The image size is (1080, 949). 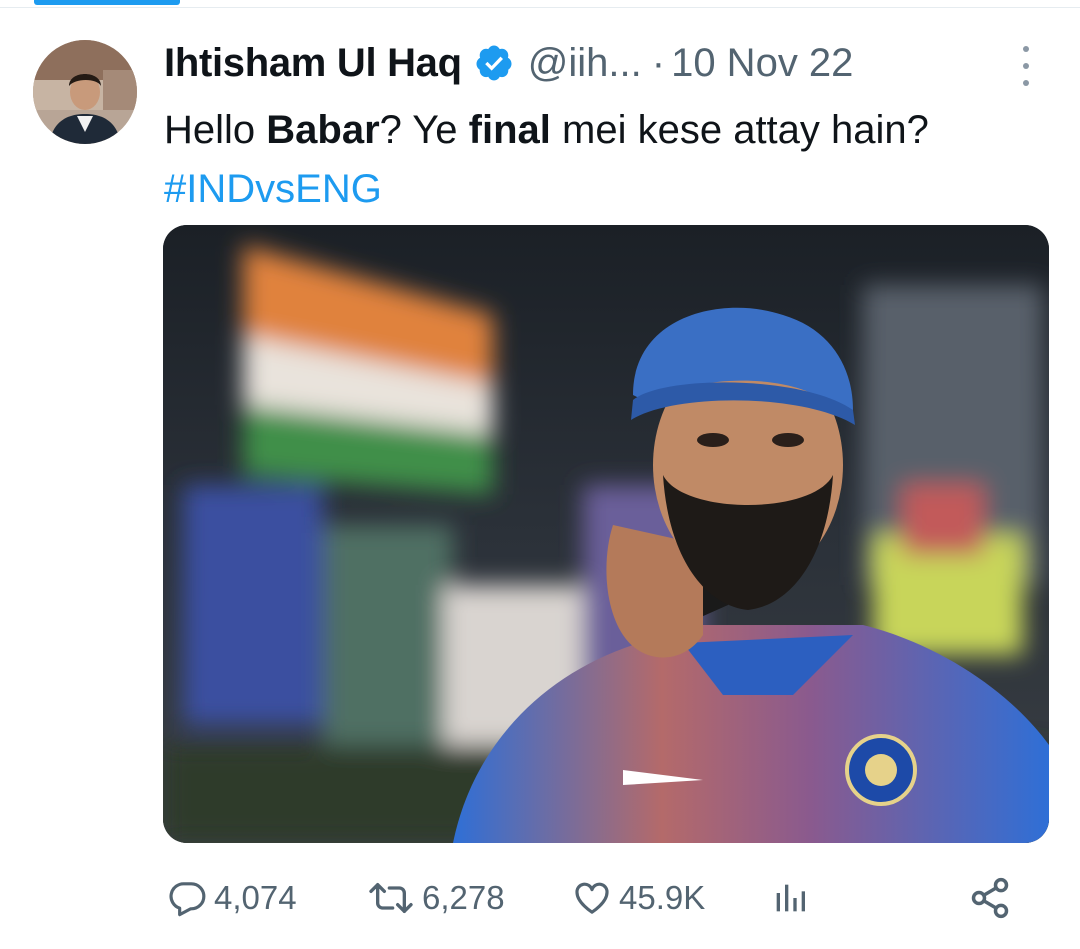 I want to click on tweet-actions: 4,074 6,278 45.9K, so click(x=593, y=898).